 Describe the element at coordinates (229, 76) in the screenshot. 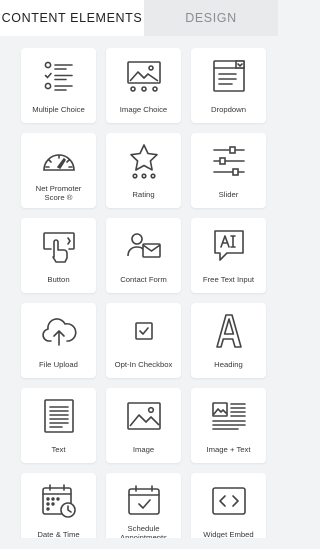

I see `dropdown-icon` at that location.